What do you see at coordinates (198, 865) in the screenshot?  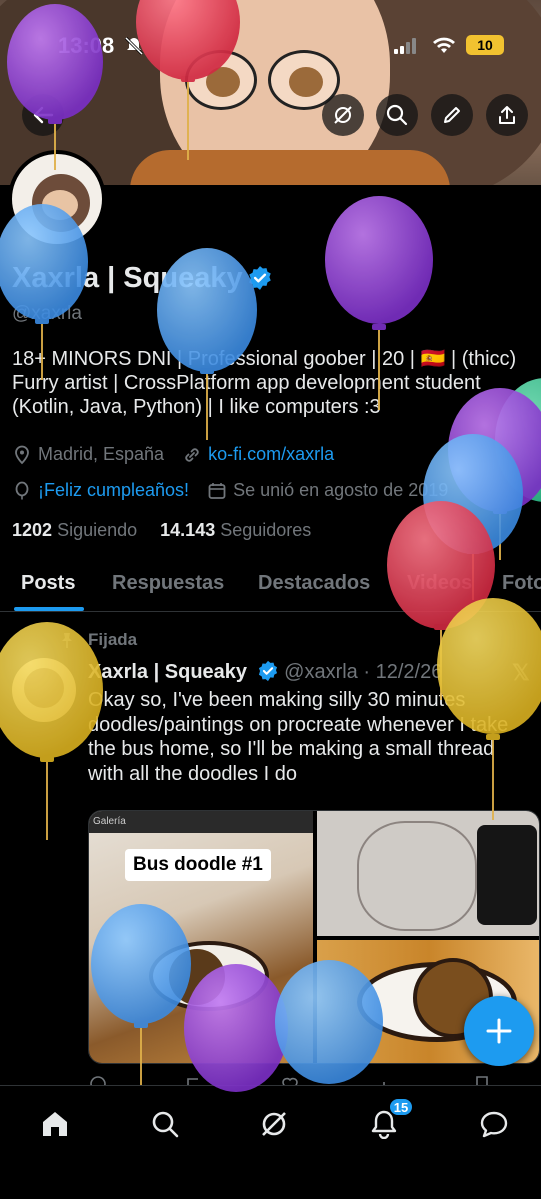 I see `media-caption: Bus doodle #1` at bounding box center [198, 865].